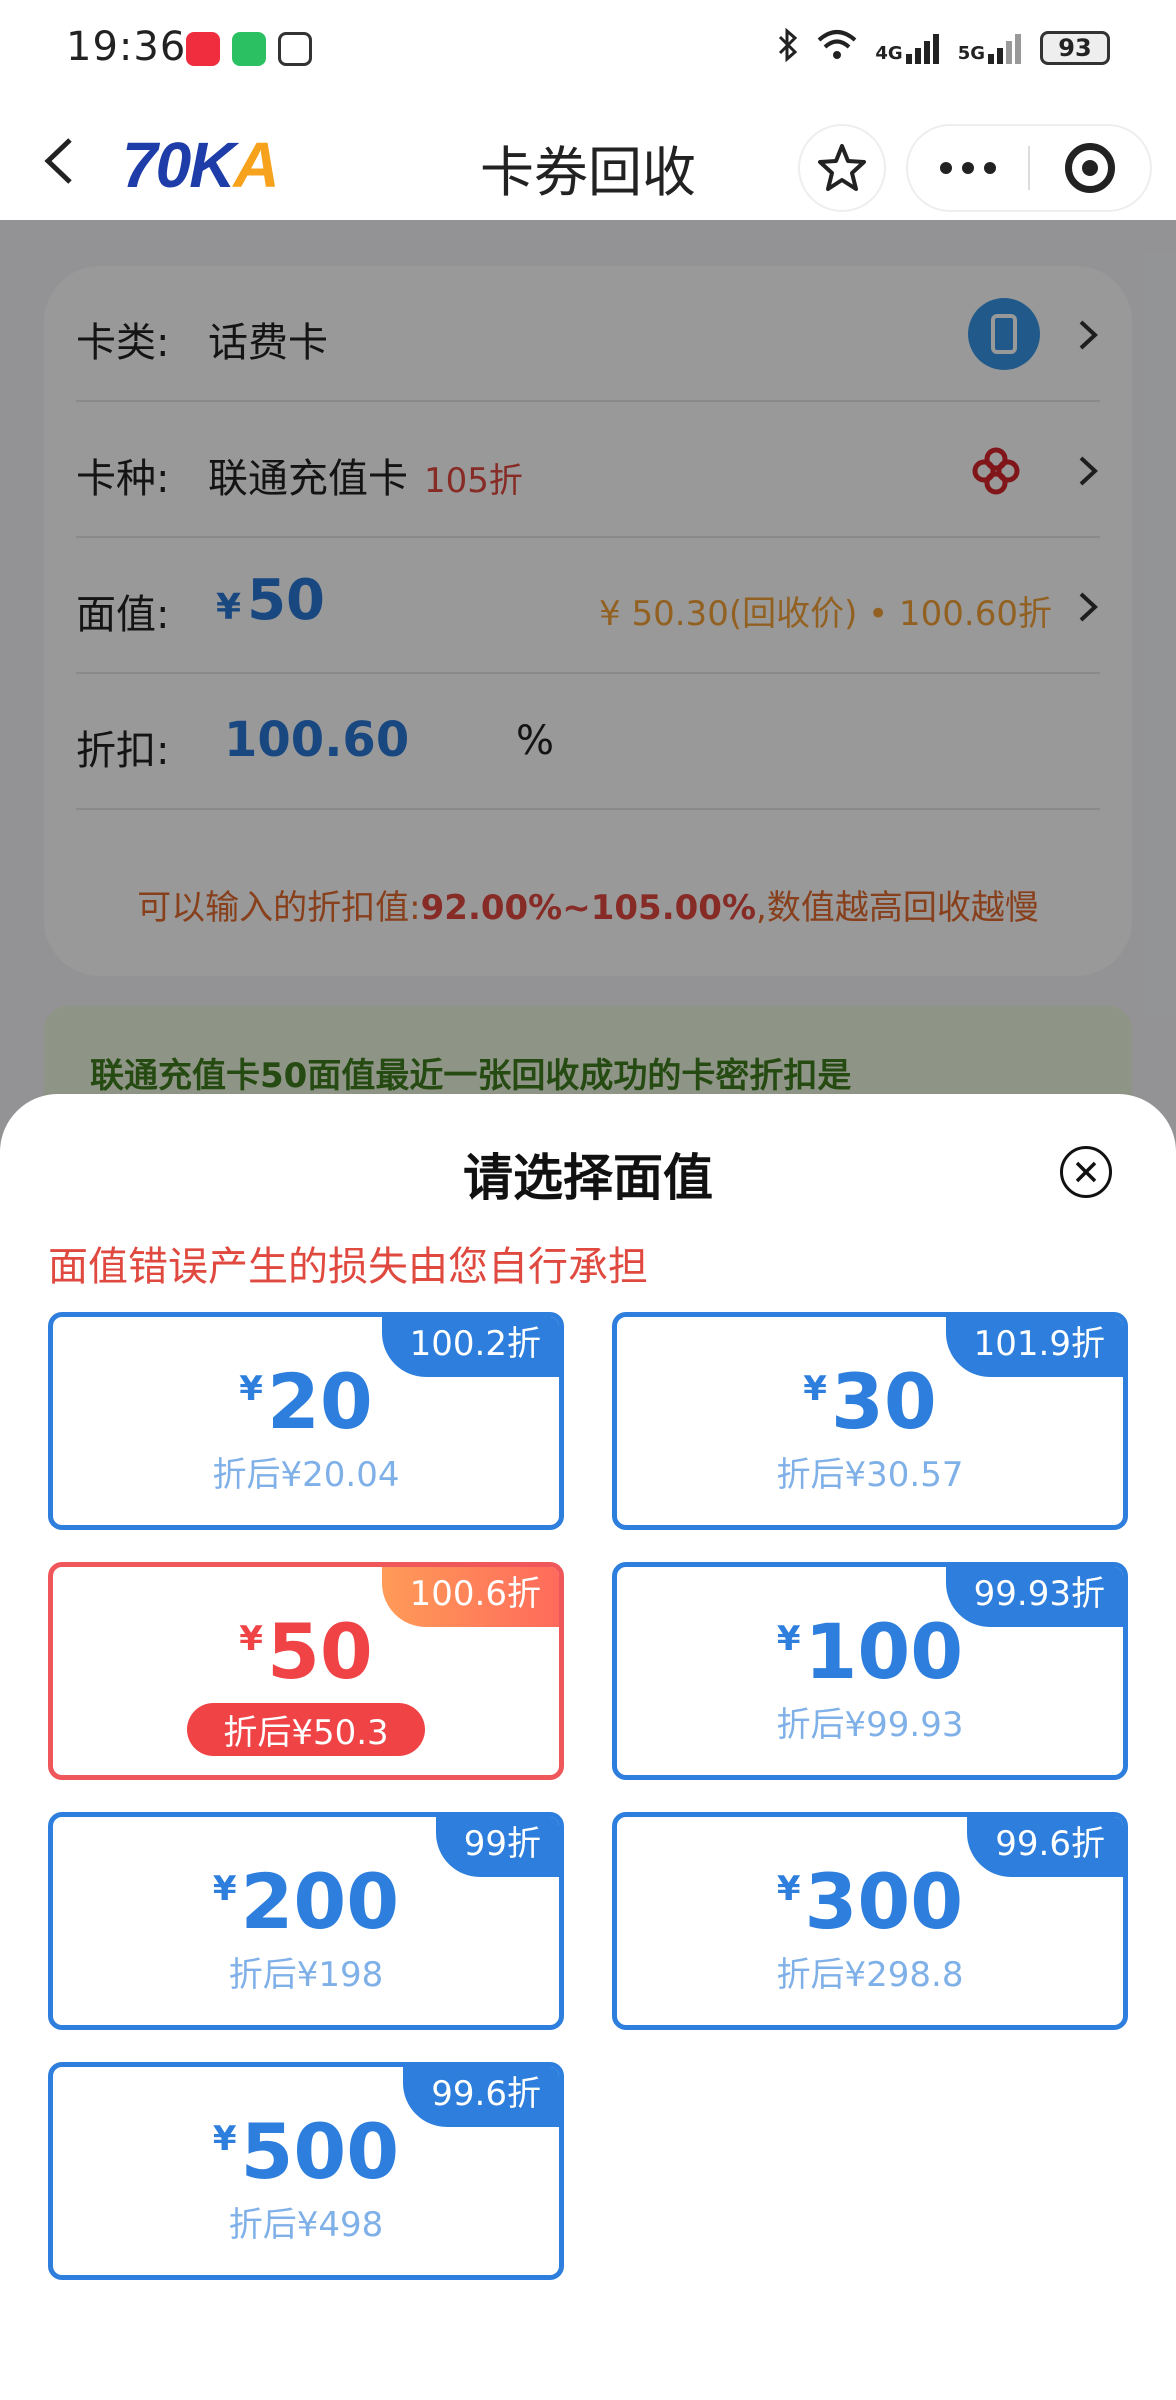  What do you see at coordinates (588, 160) in the screenshot?
I see `nav-bar: 70KA 卡券回收` at bounding box center [588, 160].